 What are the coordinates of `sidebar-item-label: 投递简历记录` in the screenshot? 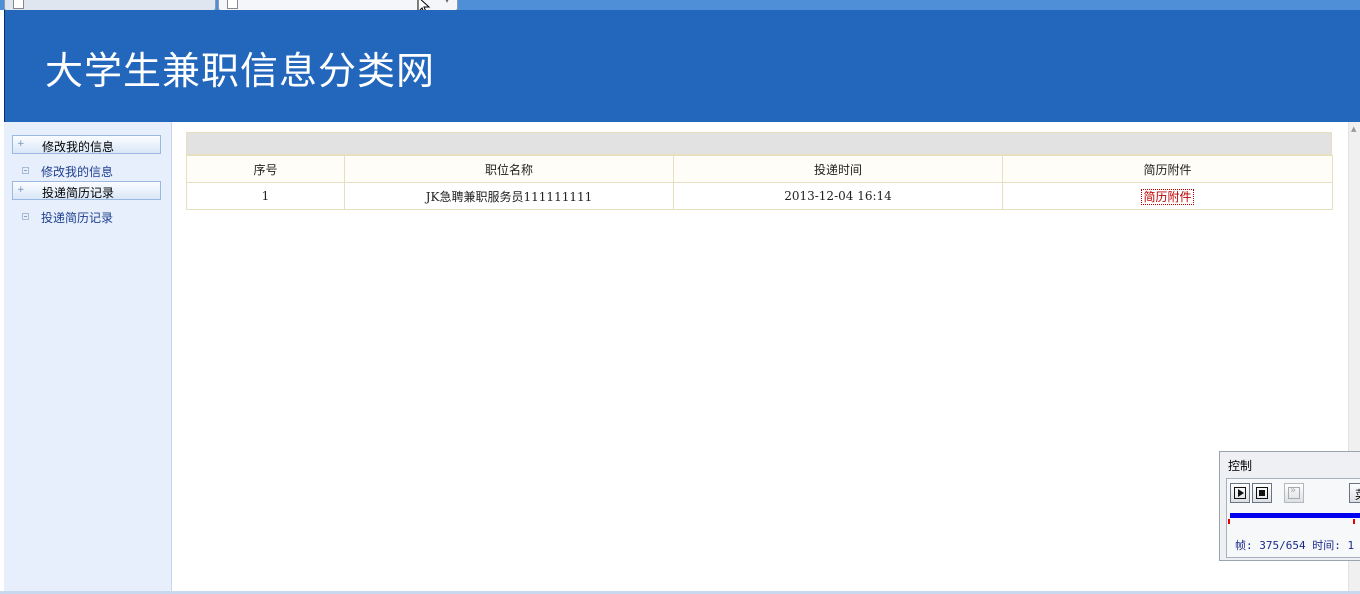 It's located at (77, 218).